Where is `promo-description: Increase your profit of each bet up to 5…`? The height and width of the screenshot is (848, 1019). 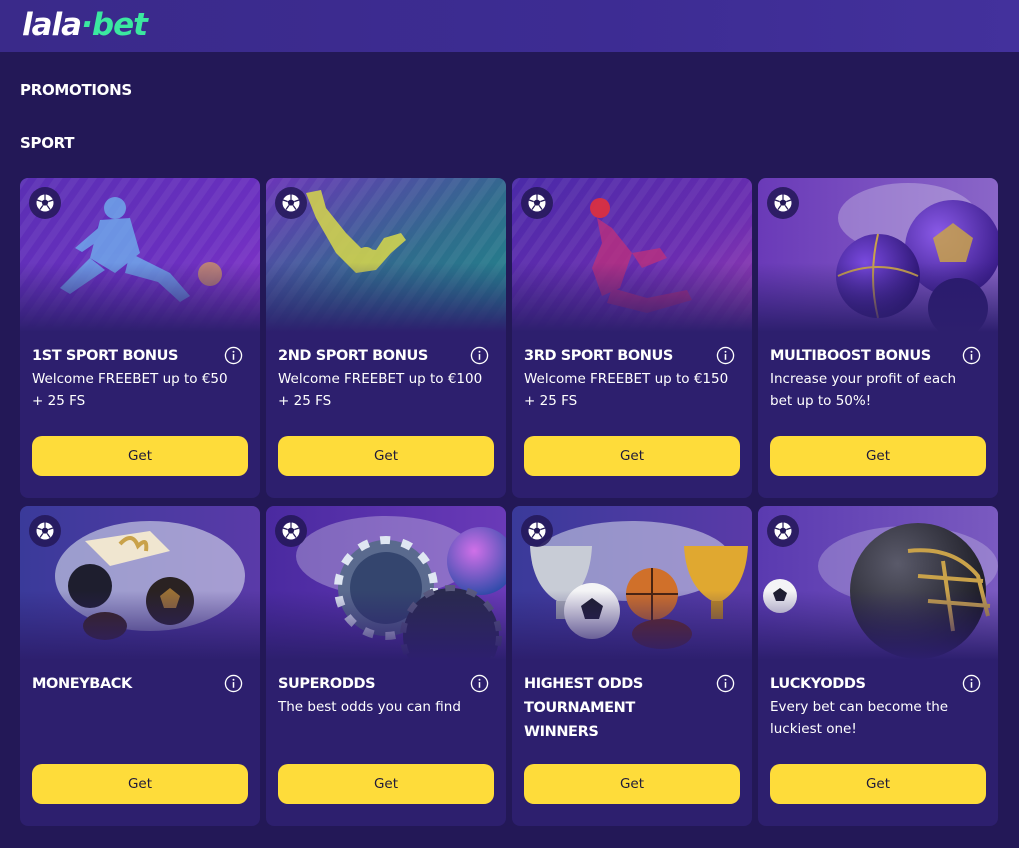 promo-description: Increase your profit of each bet up to 5… is located at coordinates (863, 390).